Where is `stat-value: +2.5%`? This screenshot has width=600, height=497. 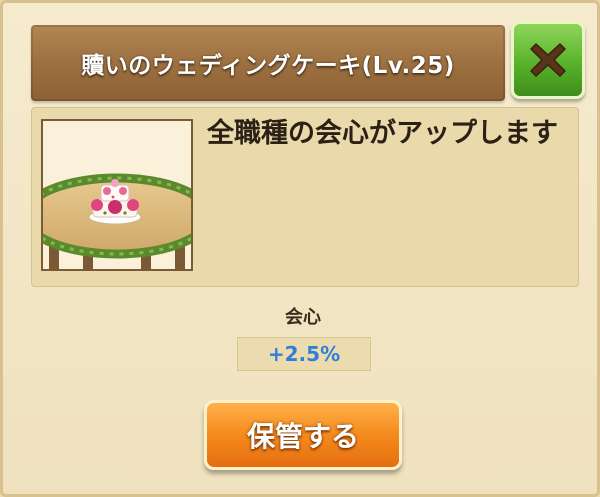 stat-value: +2.5% is located at coordinates (304, 354).